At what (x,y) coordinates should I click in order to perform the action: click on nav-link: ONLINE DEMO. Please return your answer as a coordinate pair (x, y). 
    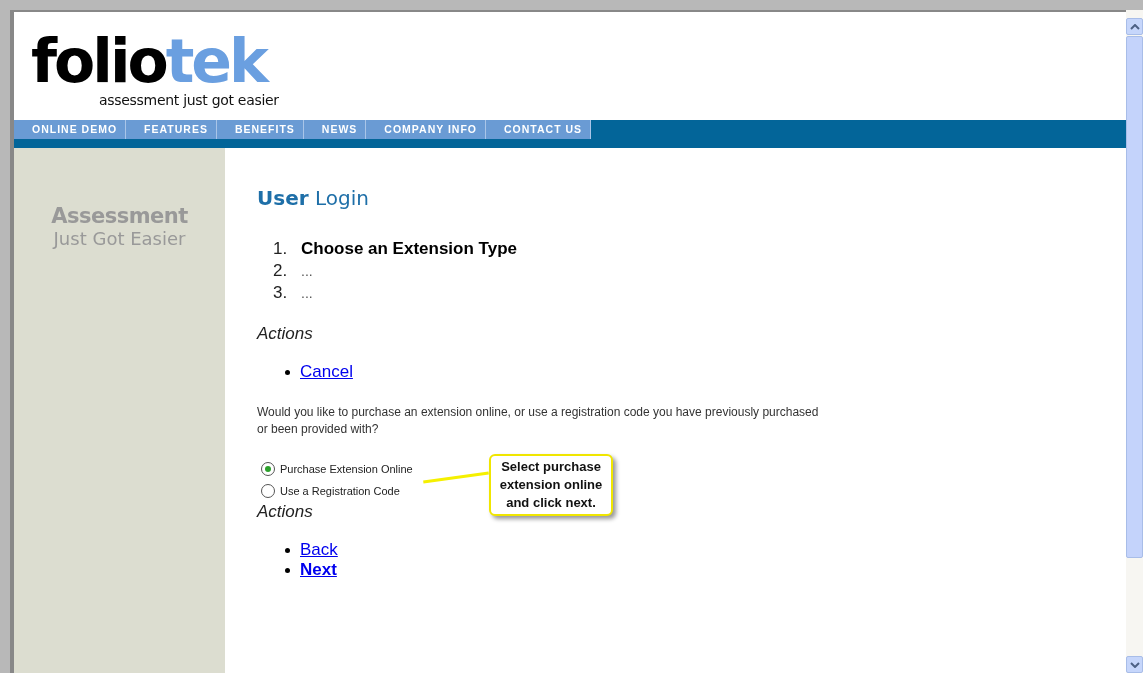
    Looking at the image, I should click on (70, 129).